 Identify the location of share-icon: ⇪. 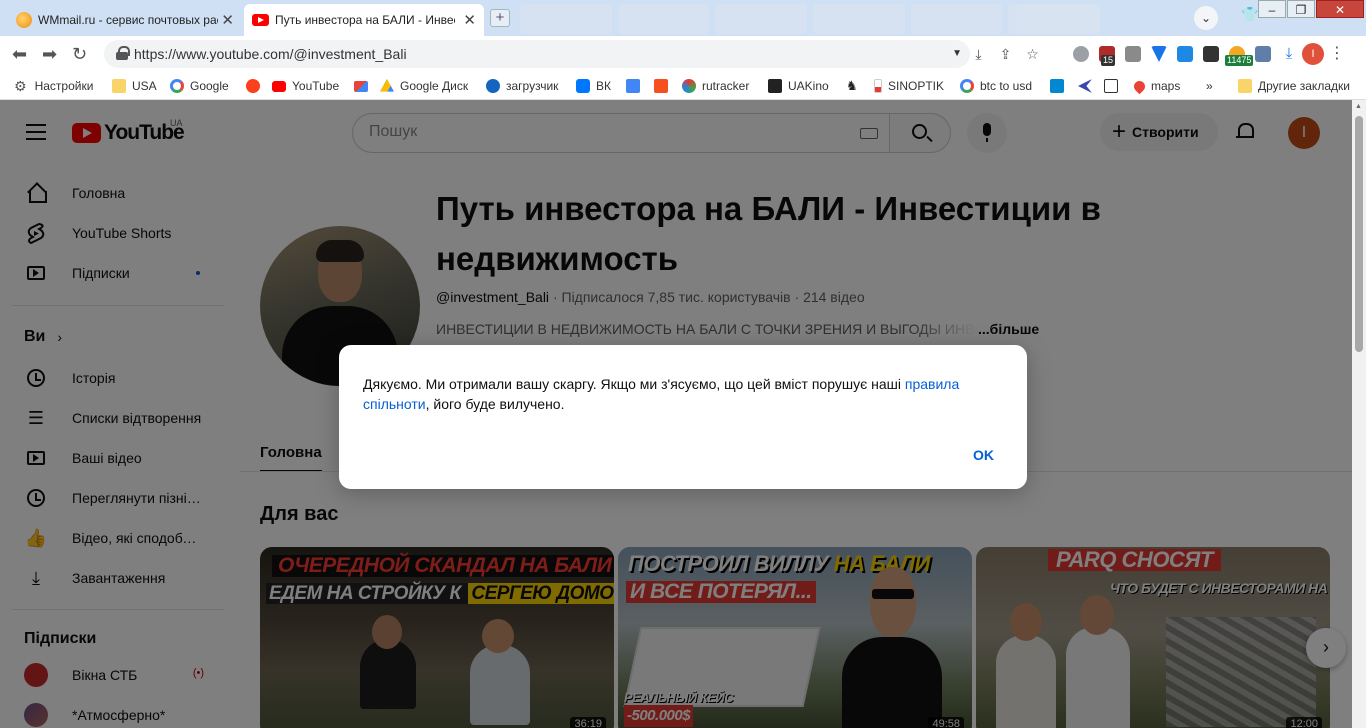
(1005, 54).